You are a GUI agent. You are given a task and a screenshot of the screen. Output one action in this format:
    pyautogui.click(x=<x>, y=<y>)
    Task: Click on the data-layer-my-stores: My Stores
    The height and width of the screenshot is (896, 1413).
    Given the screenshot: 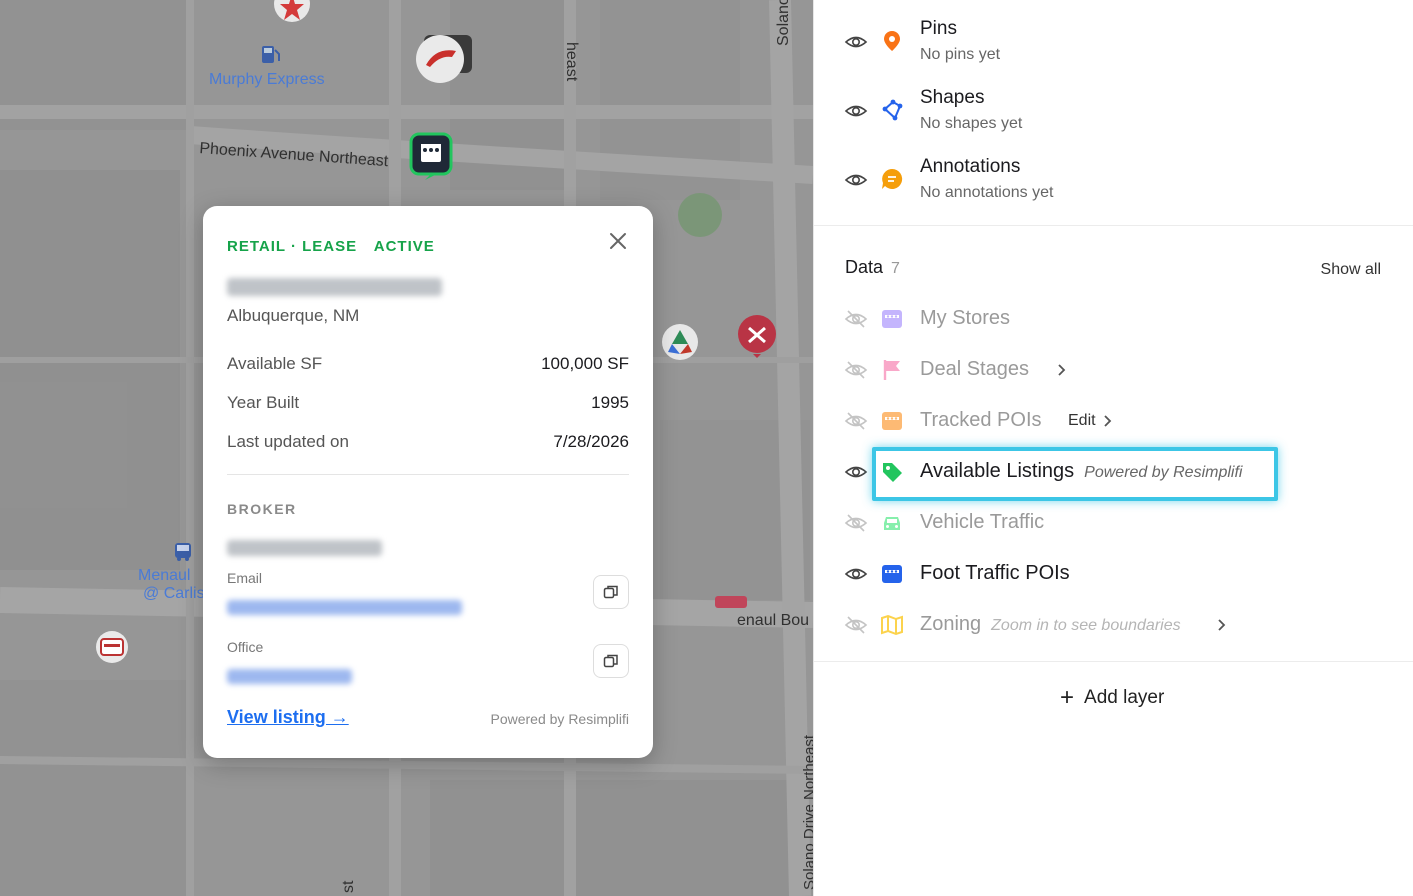 What is the action you would take?
    pyautogui.click(x=1113, y=319)
    